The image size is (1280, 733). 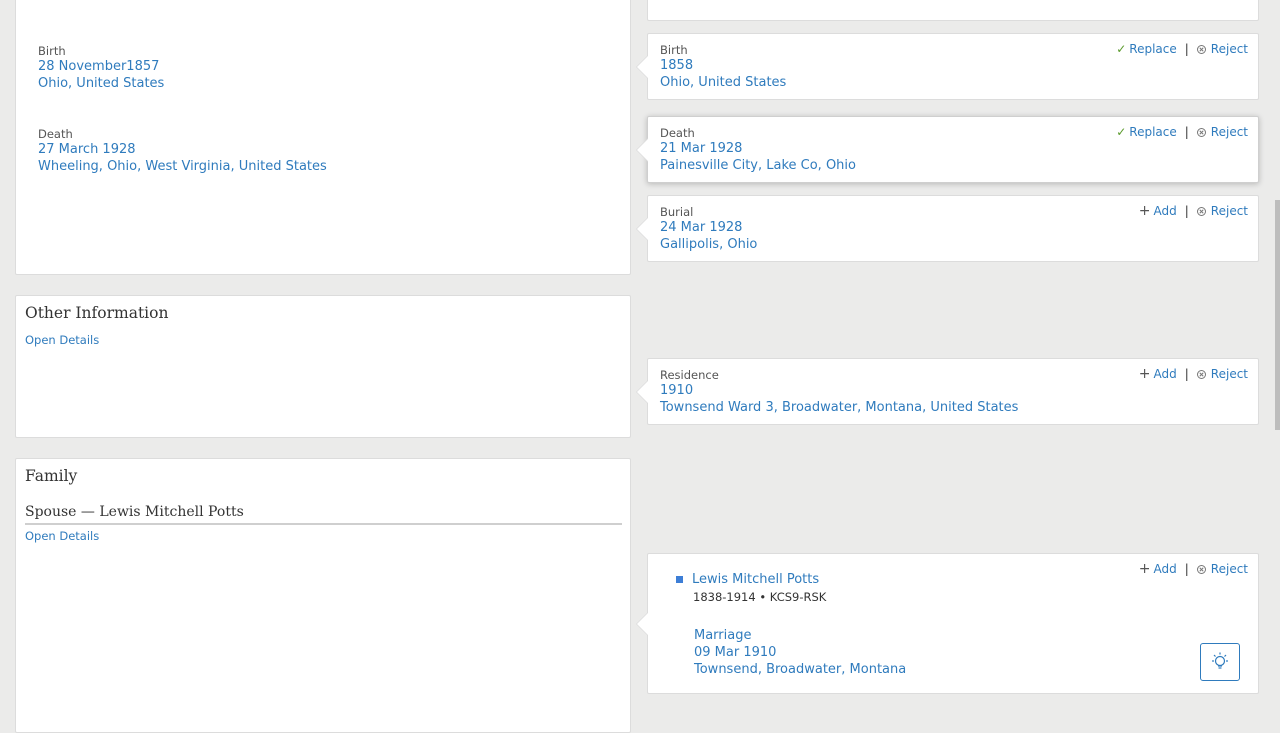 I want to click on spouse-bullet-icon, so click(x=679, y=579).